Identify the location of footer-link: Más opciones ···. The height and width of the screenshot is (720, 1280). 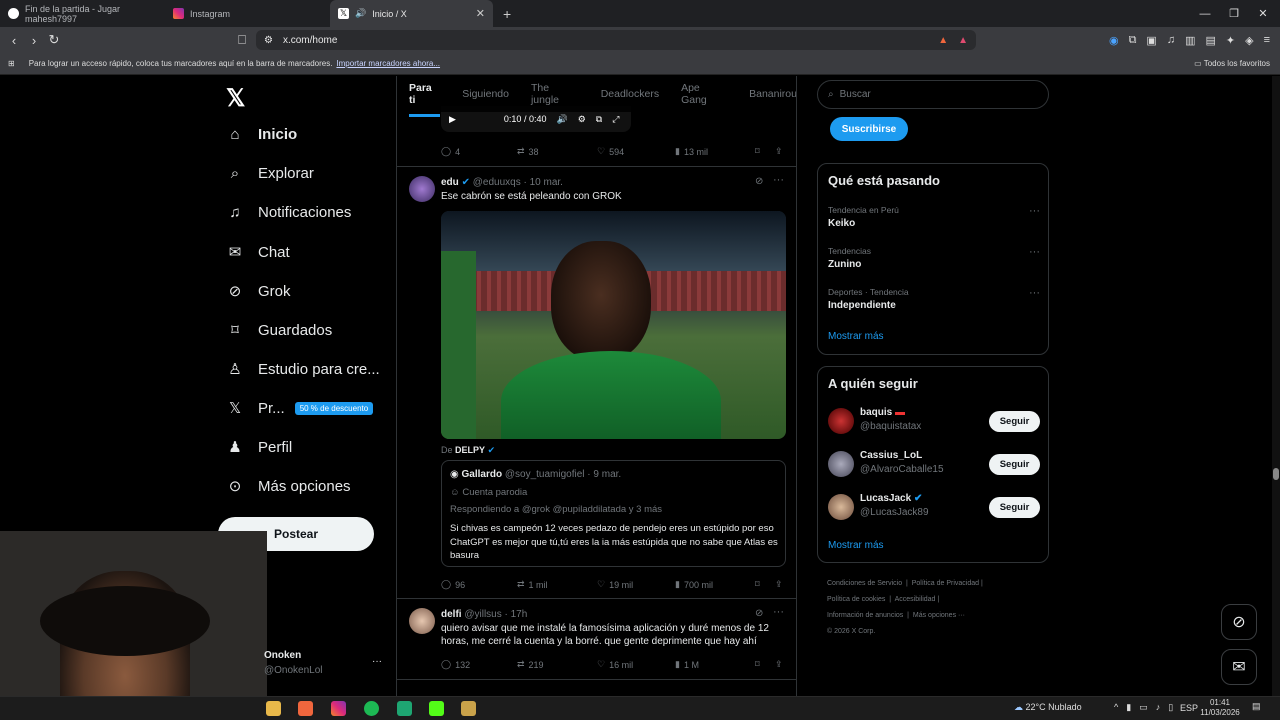
(939, 615).